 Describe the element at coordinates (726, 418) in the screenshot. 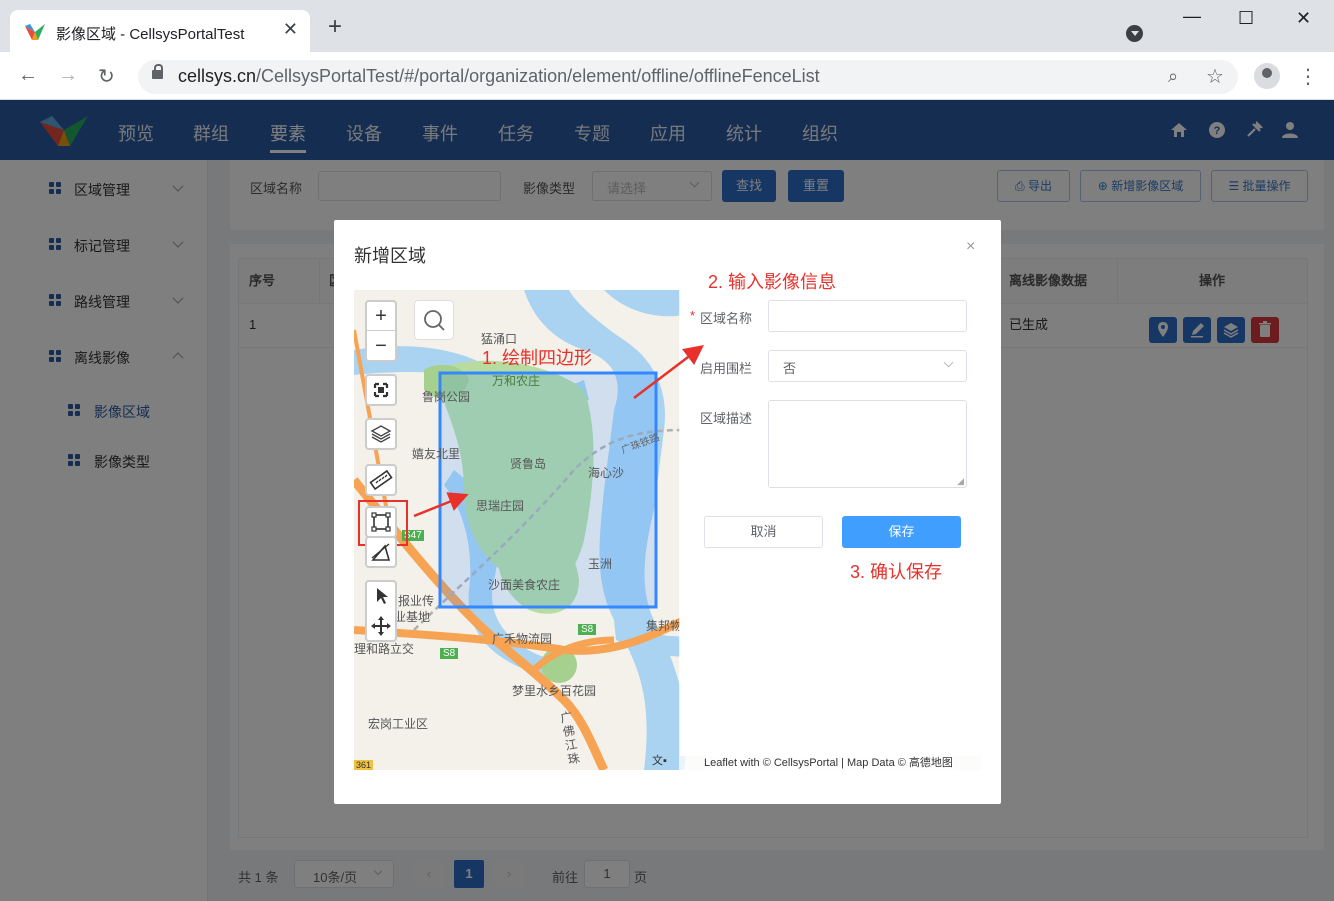

I see `area-desc-label: 区域描述` at that location.